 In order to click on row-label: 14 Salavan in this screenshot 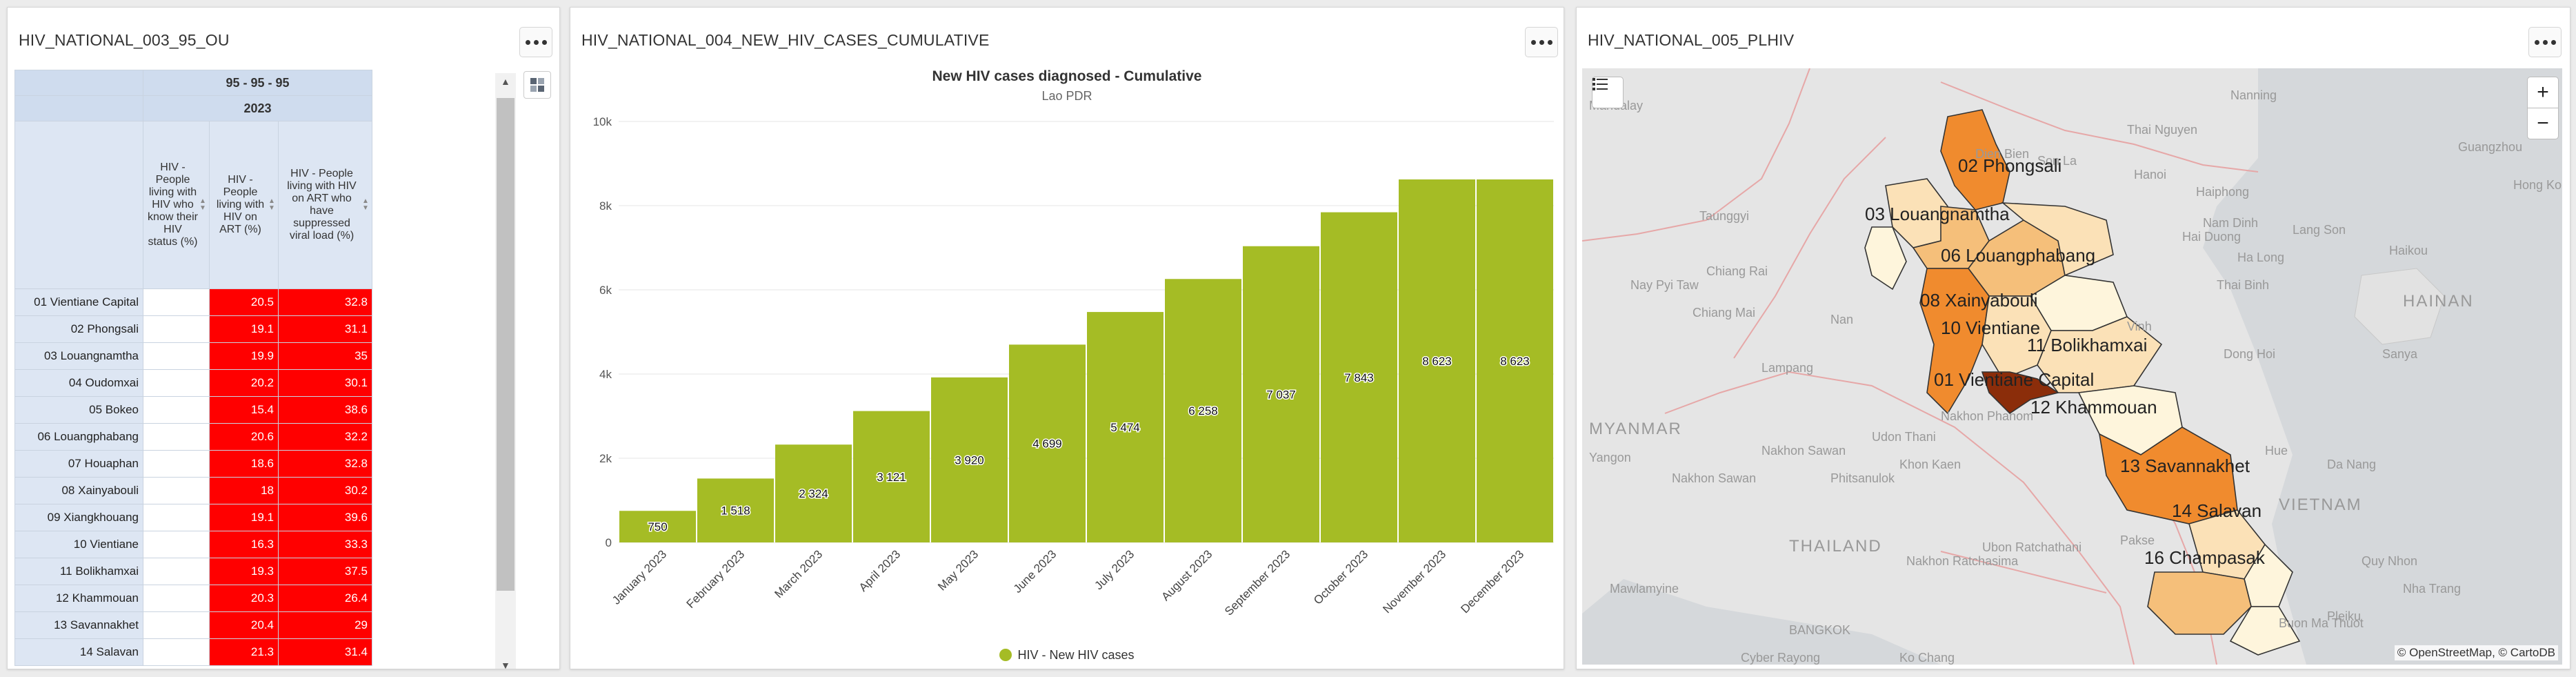, I will do `click(78, 652)`.